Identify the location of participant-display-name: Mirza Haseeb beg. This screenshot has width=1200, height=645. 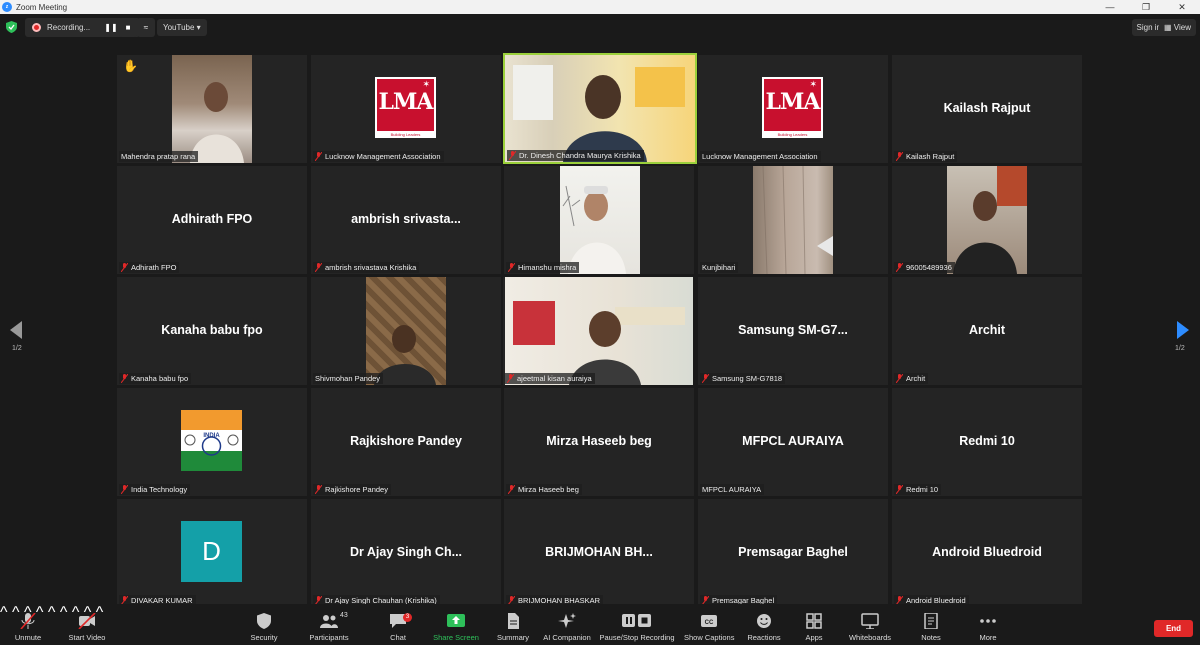
(599, 441).